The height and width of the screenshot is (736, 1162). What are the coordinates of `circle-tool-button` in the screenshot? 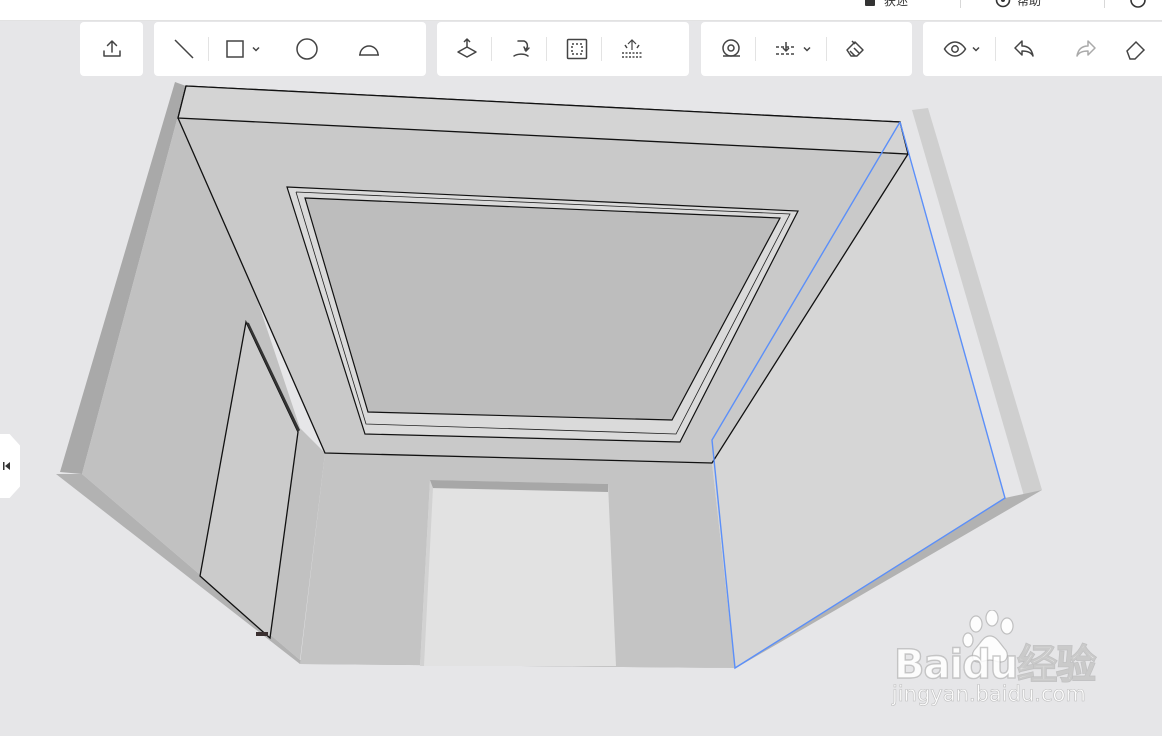 It's located at (307, 49).